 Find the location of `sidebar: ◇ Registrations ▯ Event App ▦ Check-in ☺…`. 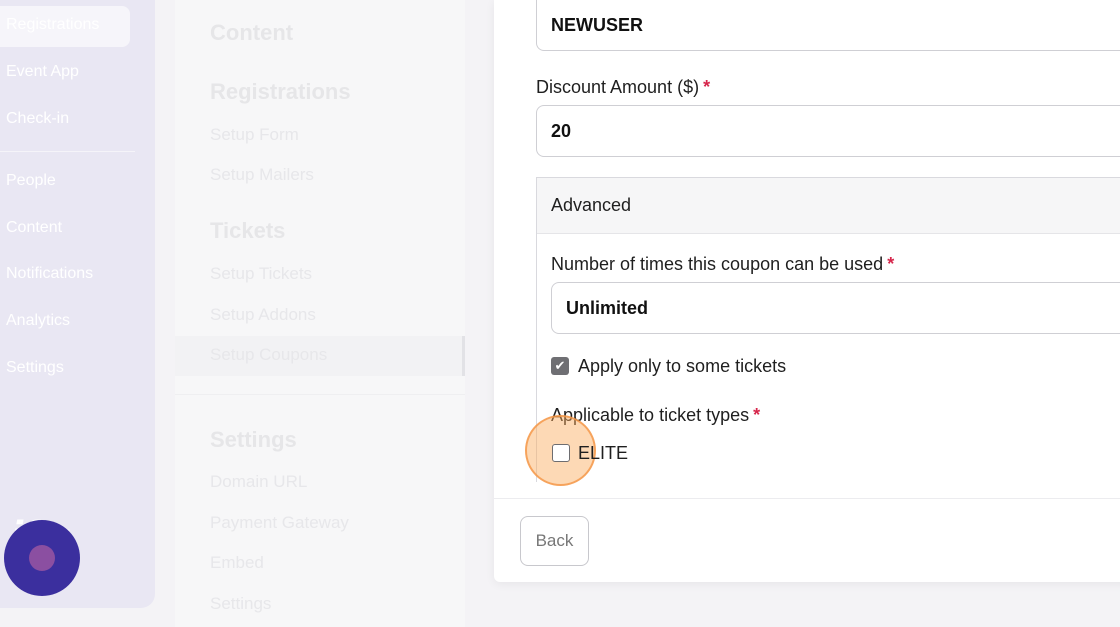

sidebar: ◇ Registrations ▯ Event App ▦ Check-in ☺… is located at coordinates (77, 304).